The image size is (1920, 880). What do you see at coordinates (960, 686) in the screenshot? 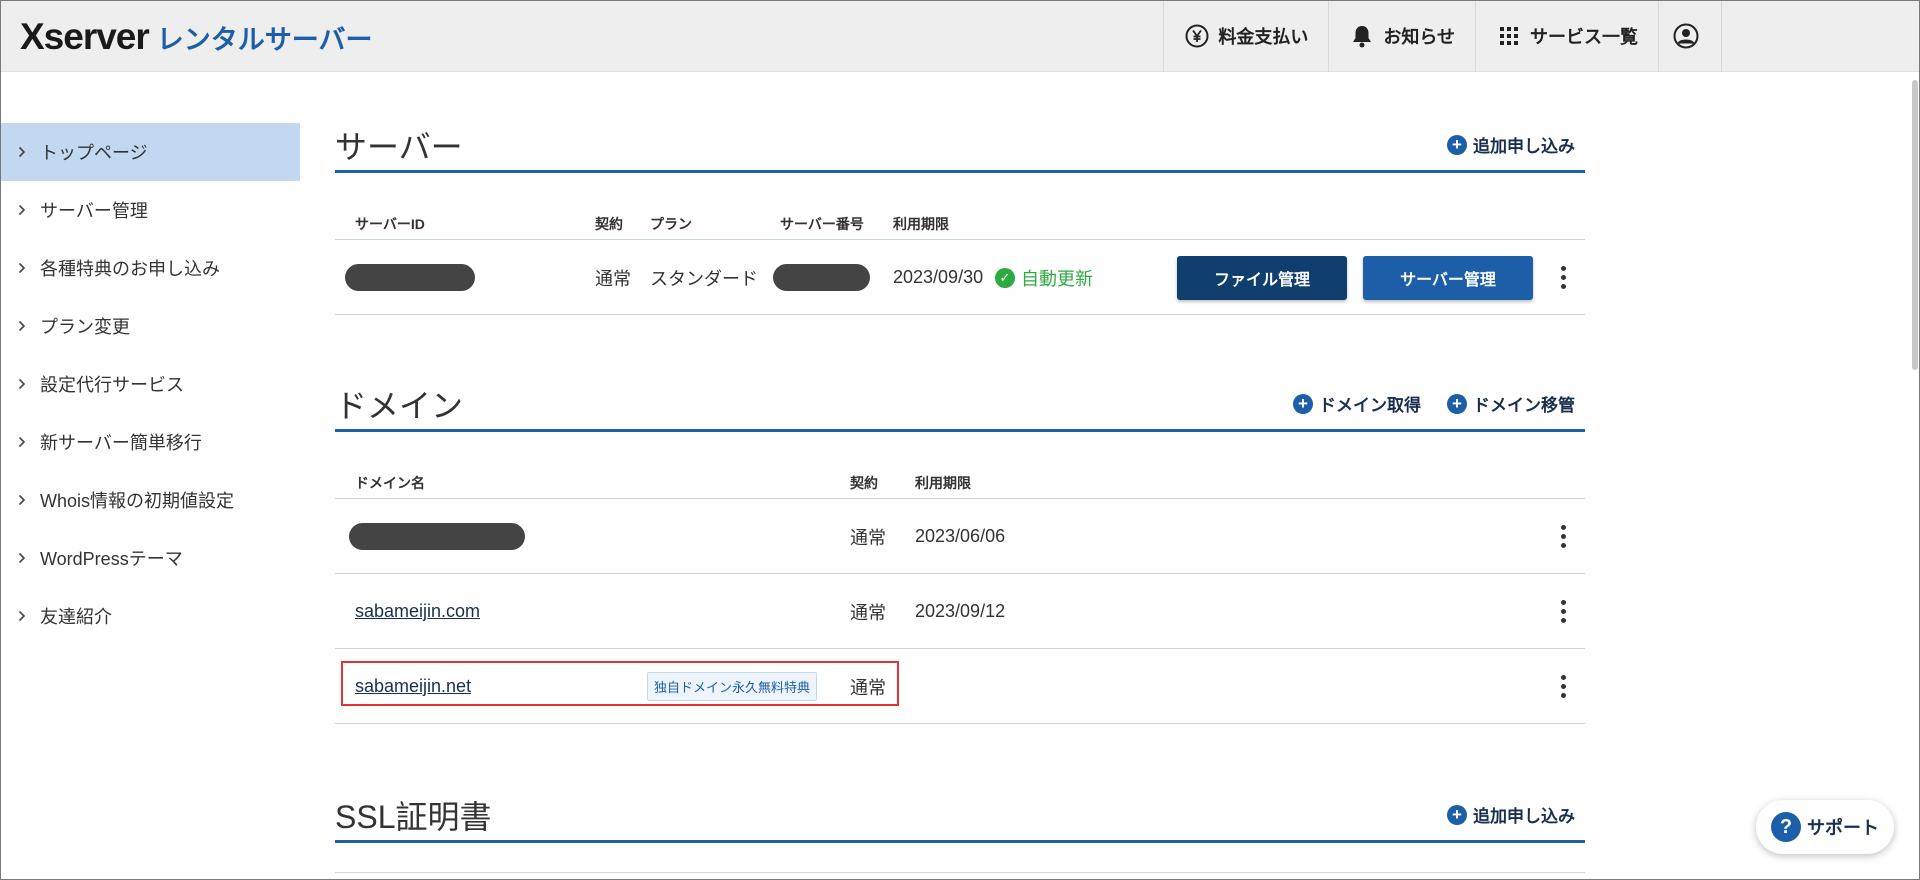
I see `table-row: sabameijin.net 独自ドメイン永久無料特典 通常` at bounding box center [960, 686].